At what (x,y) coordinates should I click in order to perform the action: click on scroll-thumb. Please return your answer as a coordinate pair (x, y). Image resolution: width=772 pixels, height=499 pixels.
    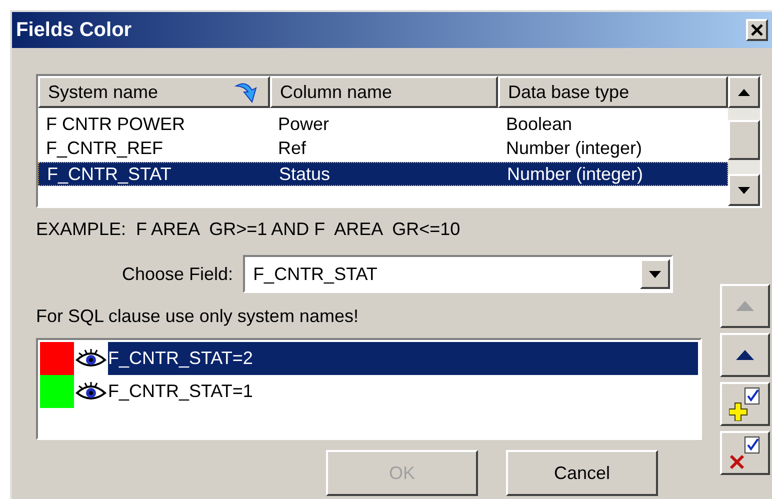
    Looking at the image, I should click on (744, 140).